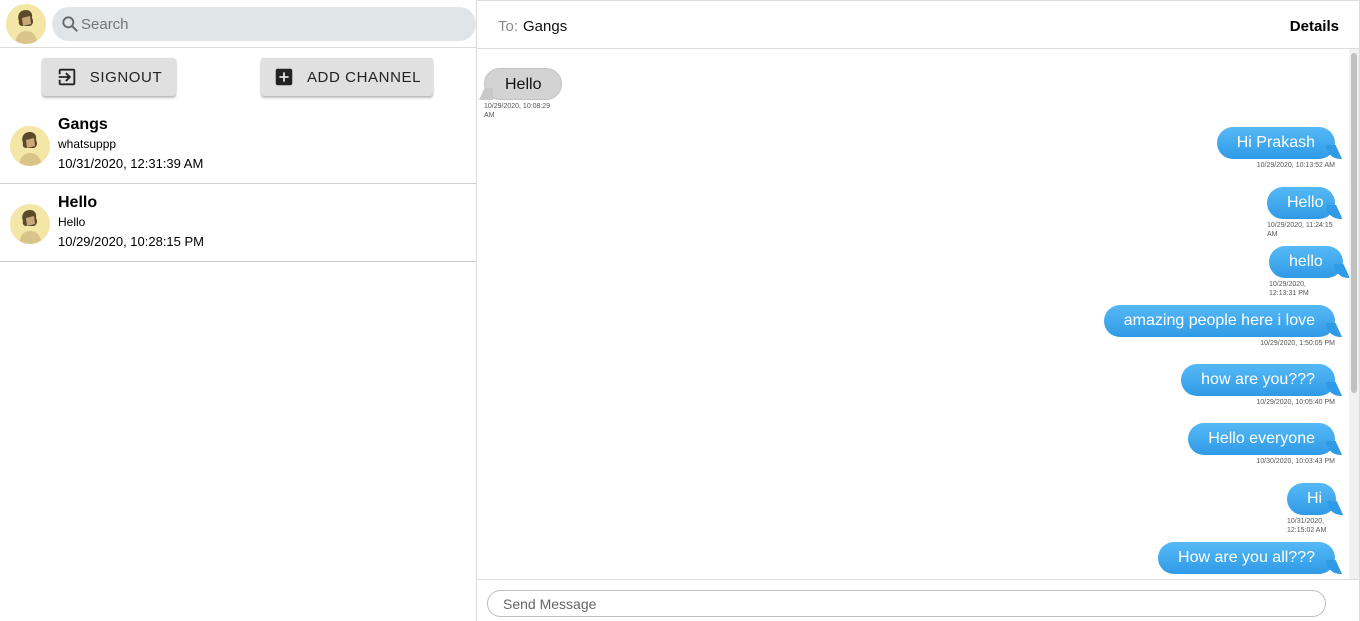 This screenshot has height=621, width=1360. I want to click on message-bubble: how are you???, so click(1258, 380).